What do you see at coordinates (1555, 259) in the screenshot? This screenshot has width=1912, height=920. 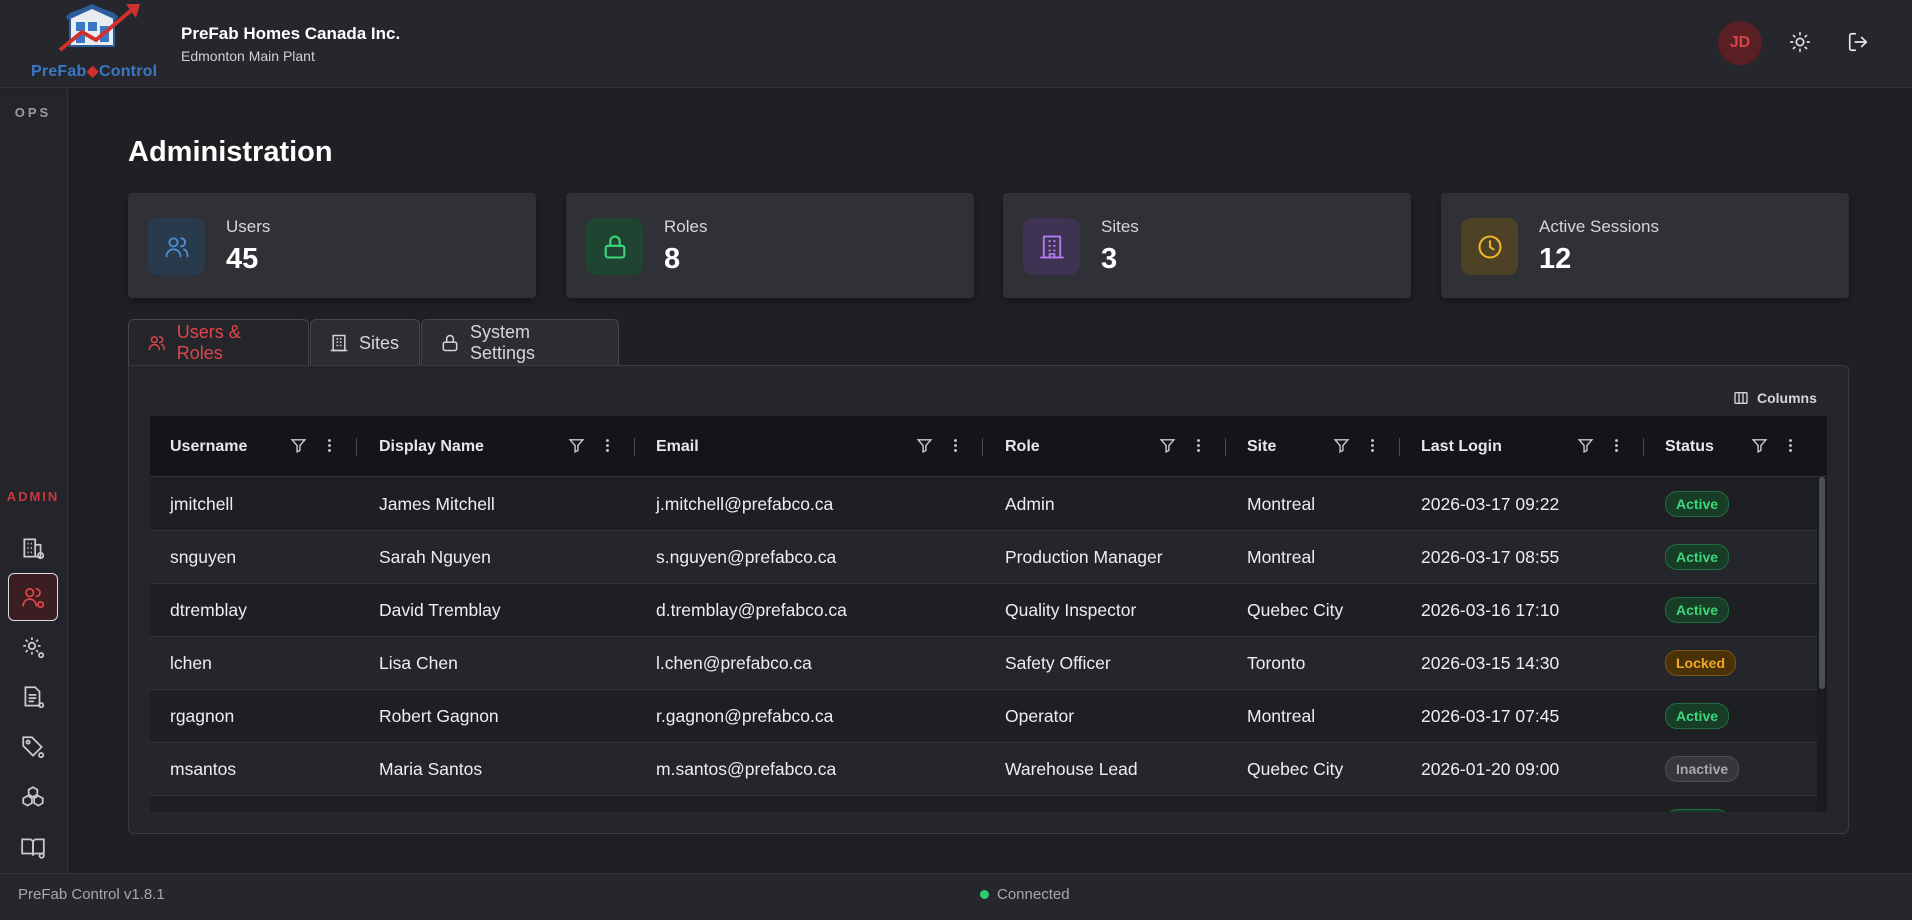 I see `stat-value: 12` at bounding box center [1555, 259].